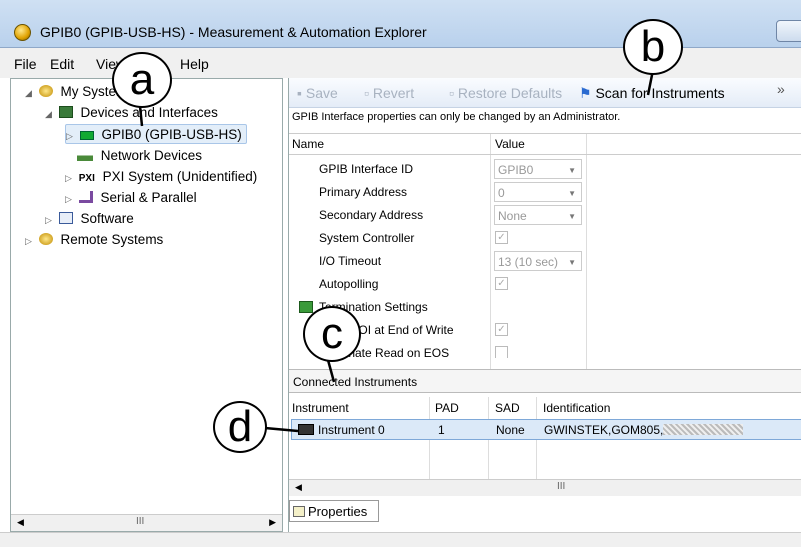  Describe the element at coordinates (653, 47) in the screenshot. I see `callout-b: b` at that location.